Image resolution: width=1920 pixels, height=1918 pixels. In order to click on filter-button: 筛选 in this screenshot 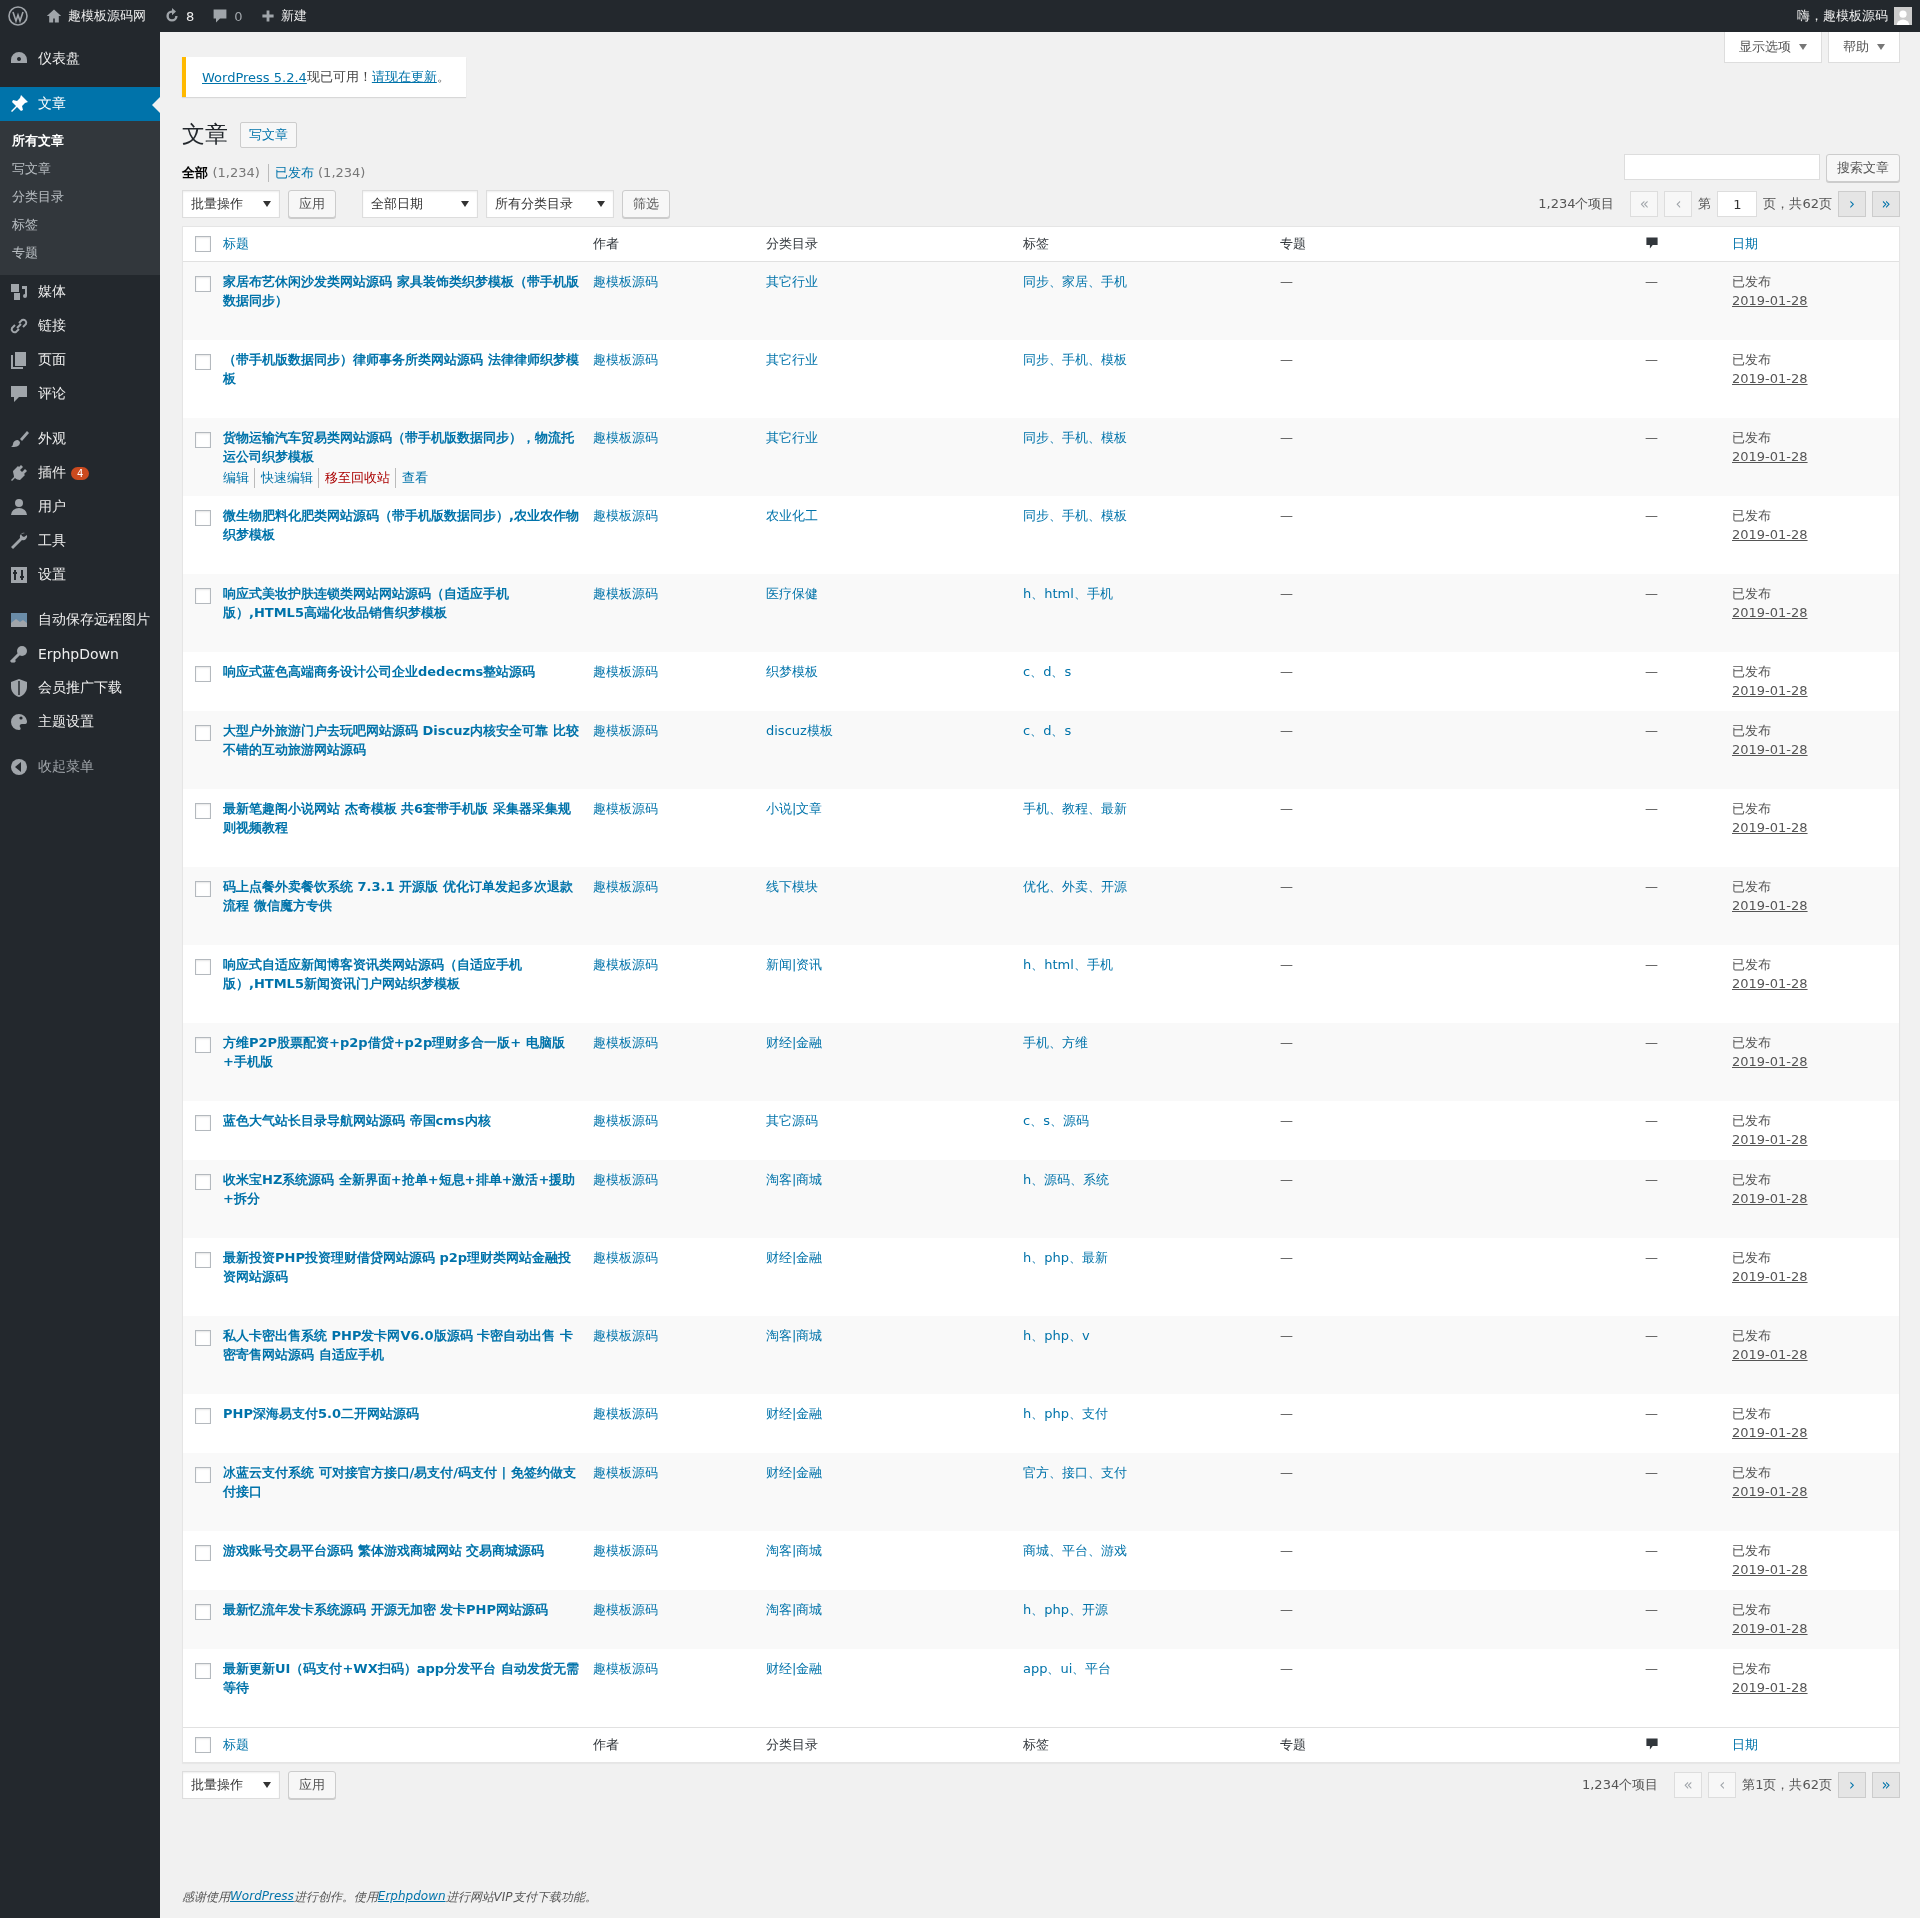, I will do `click(646, 204)`.